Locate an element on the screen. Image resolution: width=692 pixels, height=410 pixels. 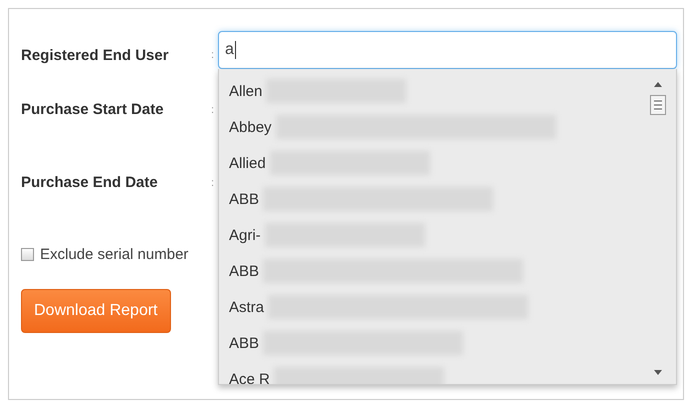
suggestion-item: Astra is located at coordinates (246, 307).